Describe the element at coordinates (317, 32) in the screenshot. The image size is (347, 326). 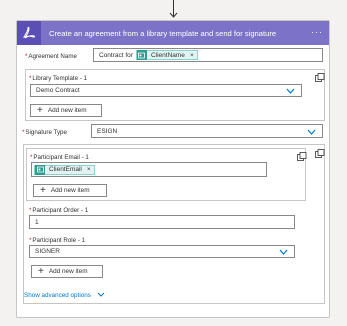
I see `more-options-icon: ···` at that location.